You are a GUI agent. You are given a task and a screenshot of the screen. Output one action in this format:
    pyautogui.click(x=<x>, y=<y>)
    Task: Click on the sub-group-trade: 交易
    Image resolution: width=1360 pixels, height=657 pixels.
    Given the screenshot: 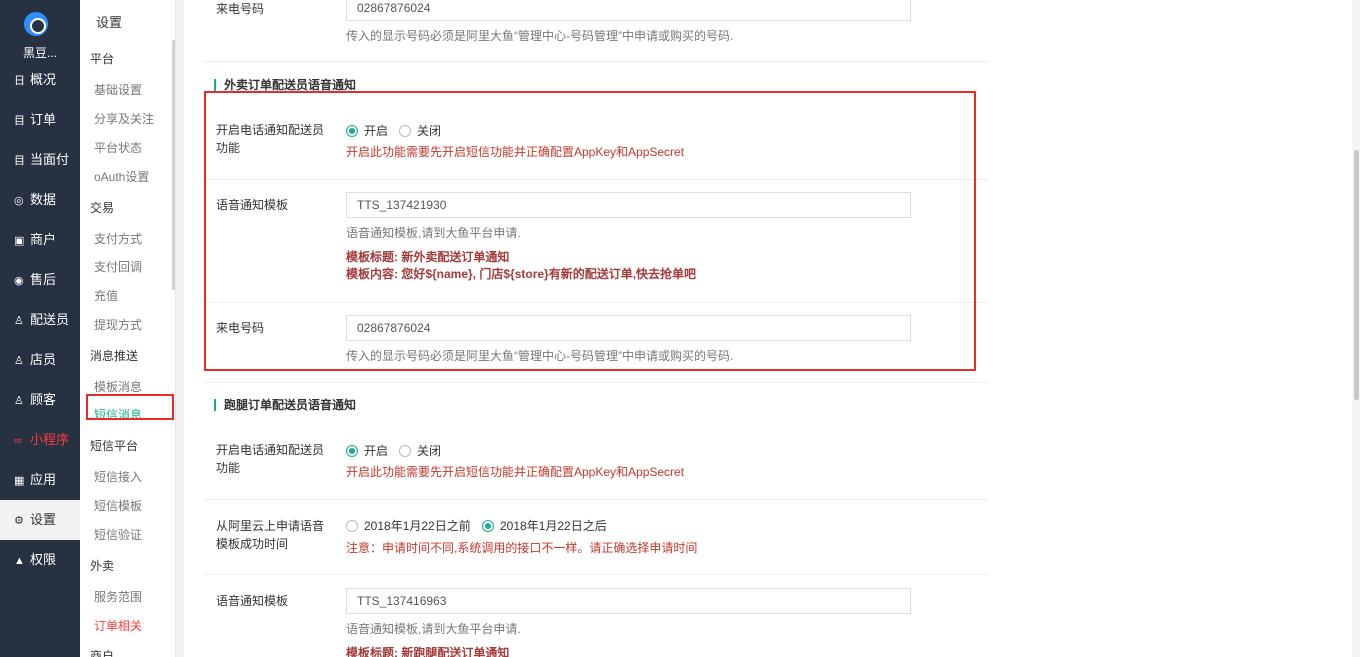 What is the action you would take?
    pyautogui.click(x=102, y=208)
    